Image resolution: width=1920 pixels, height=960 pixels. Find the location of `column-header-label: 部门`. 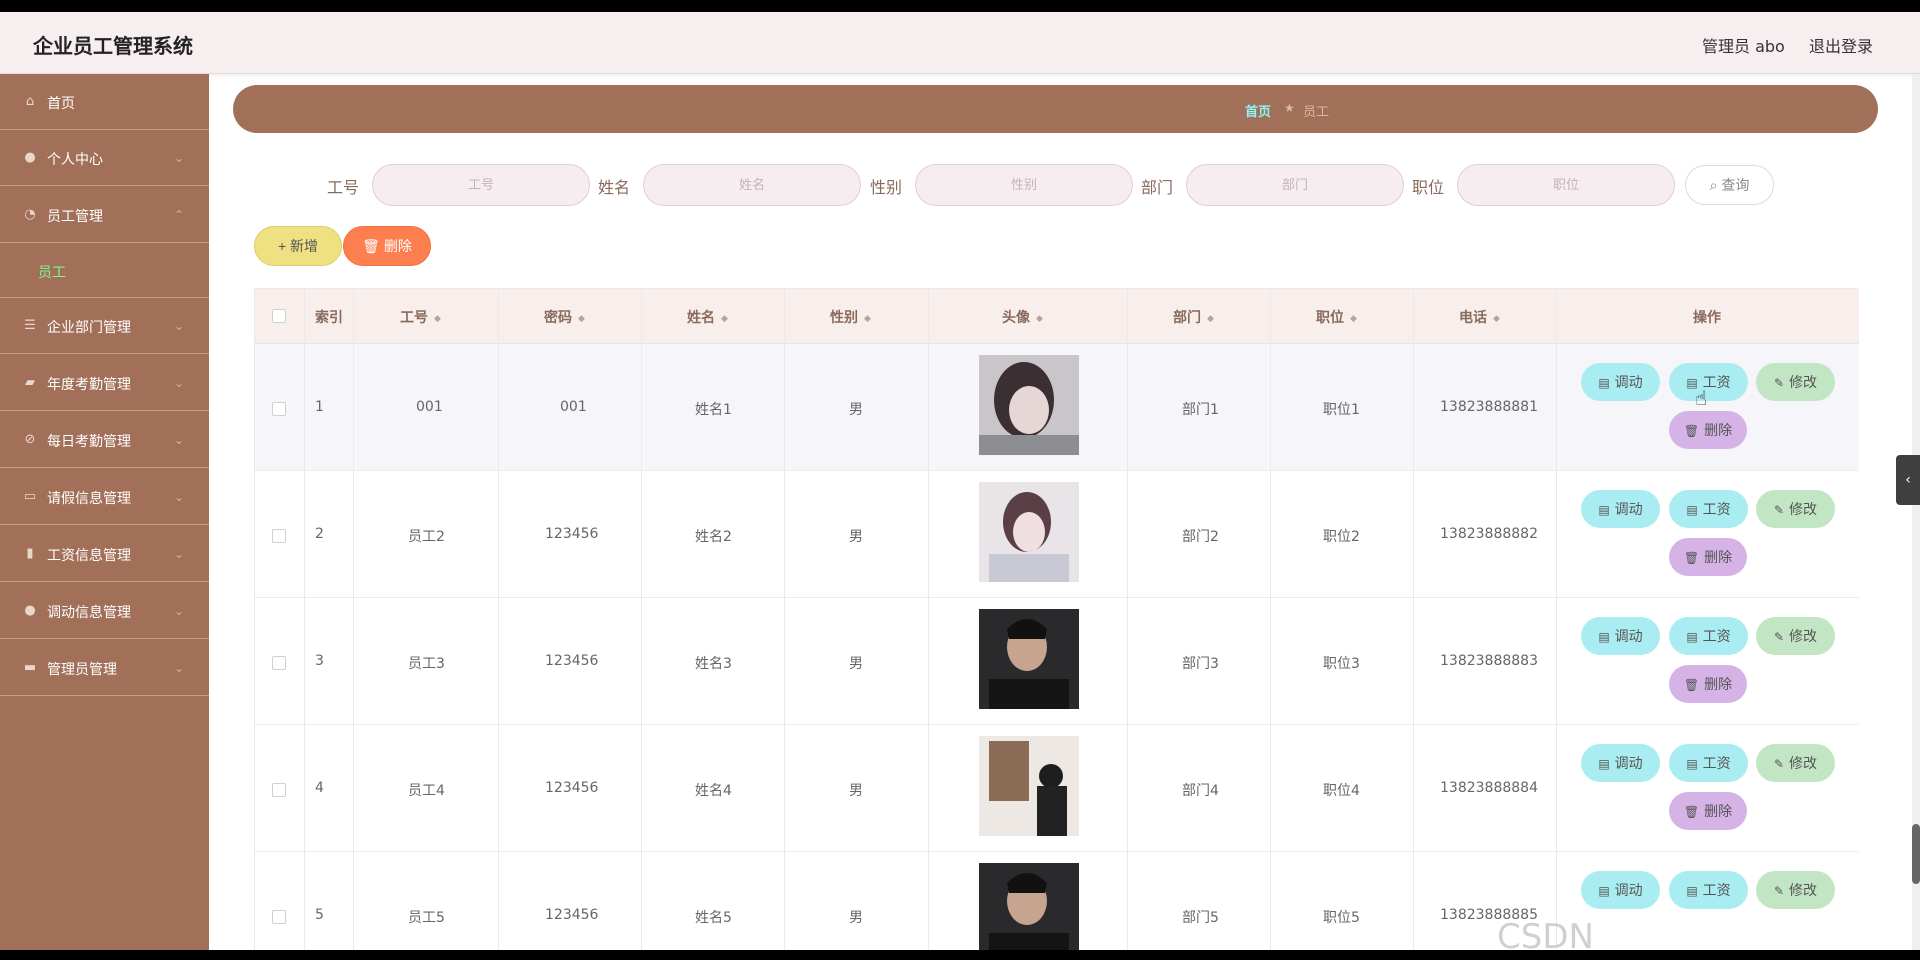

column-header-label: 部门 is located at coordinates (1187, 318).